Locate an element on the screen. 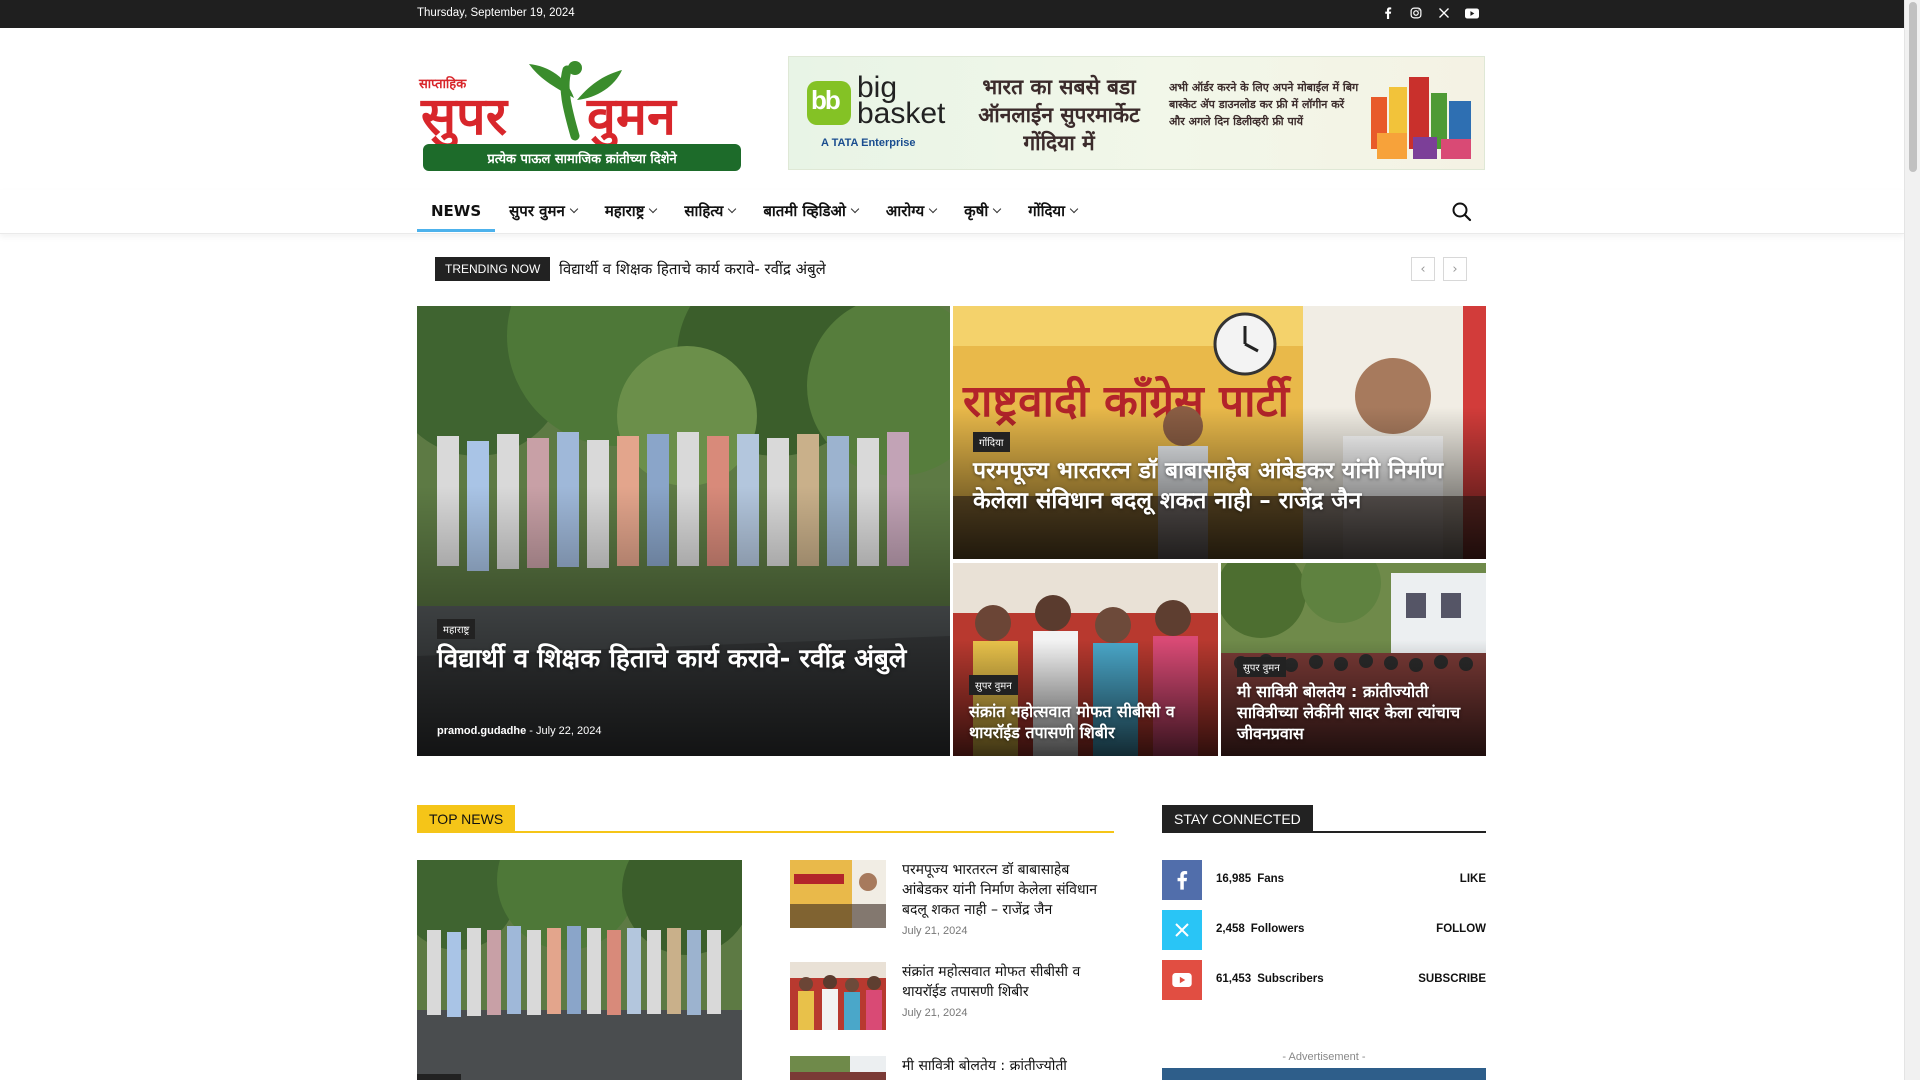 The width and height of the screenshot is (1920, 1080). scrollbar-thumb is located at coordinates (1913, 87).